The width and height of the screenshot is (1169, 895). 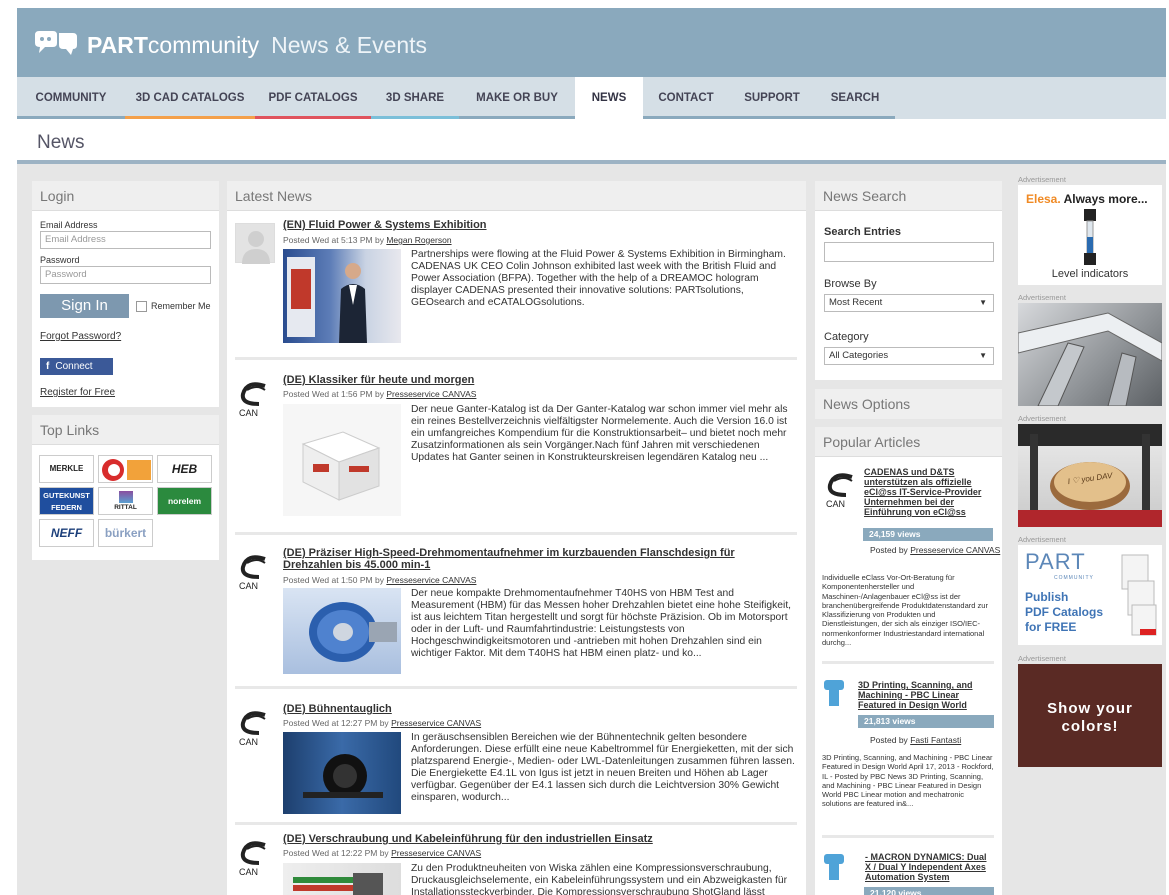 What do you see at coordinates (909, 303) in the screenshot?
I see `browse-by-select: Most Recent ▼` at bounding box center [909, 303].